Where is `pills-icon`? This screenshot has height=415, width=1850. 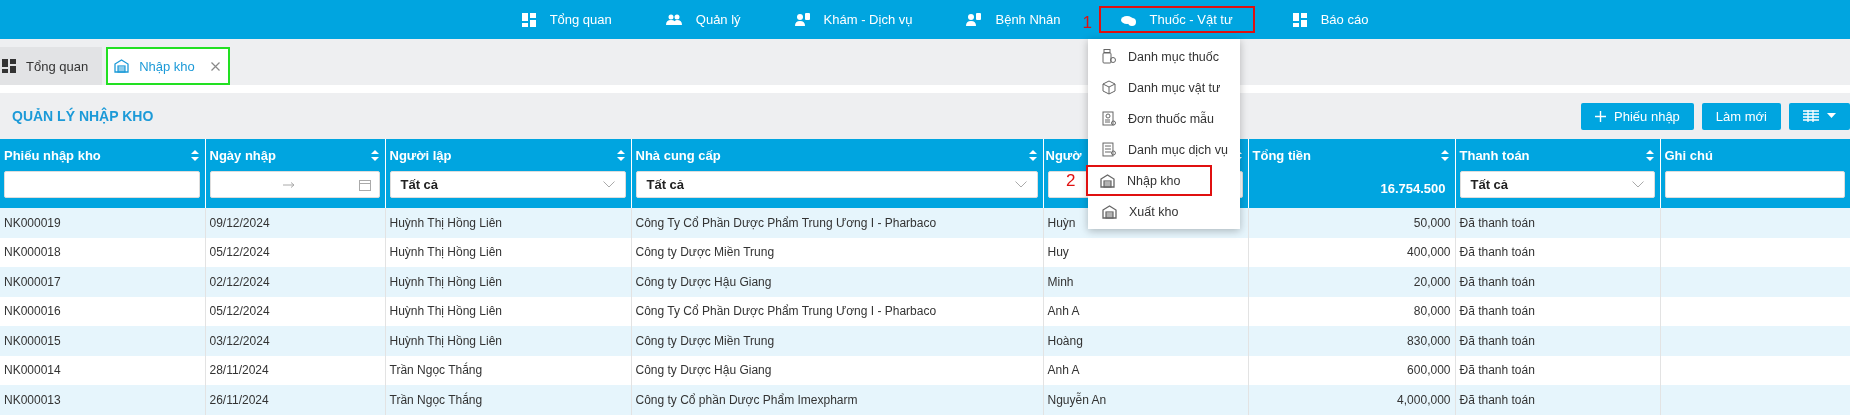
pills-icon is located at coordinates (1128, 19).